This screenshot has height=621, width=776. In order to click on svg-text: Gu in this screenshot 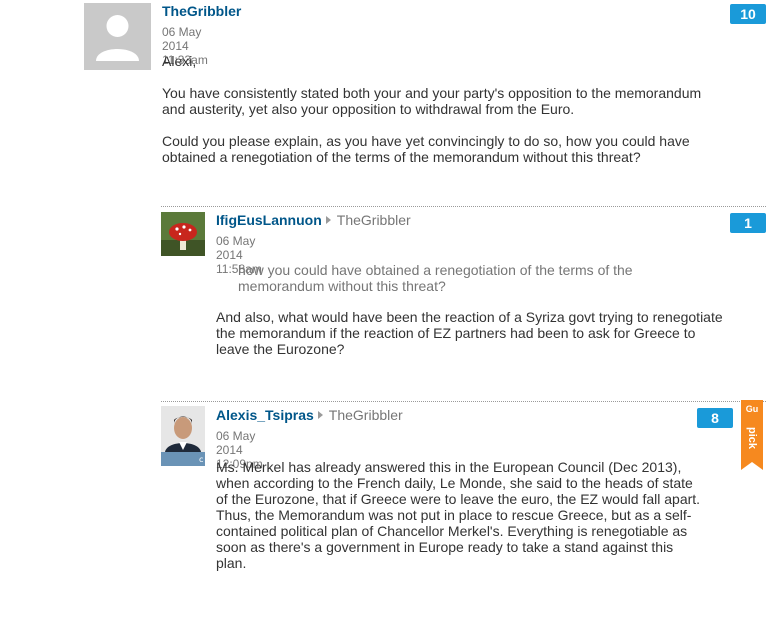, I will do `click(752, 409)`.